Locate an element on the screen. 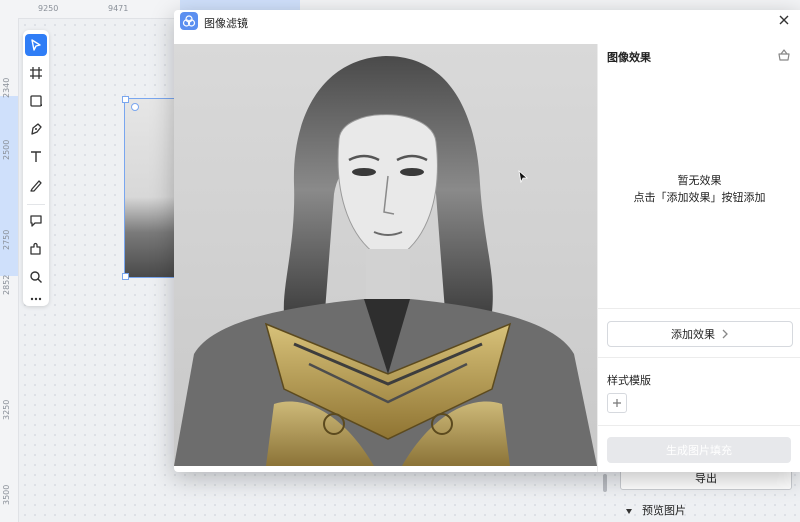 The image size is (800, 522). preview-image-toggle: 预览图片 is located at coordinates (656, 510).